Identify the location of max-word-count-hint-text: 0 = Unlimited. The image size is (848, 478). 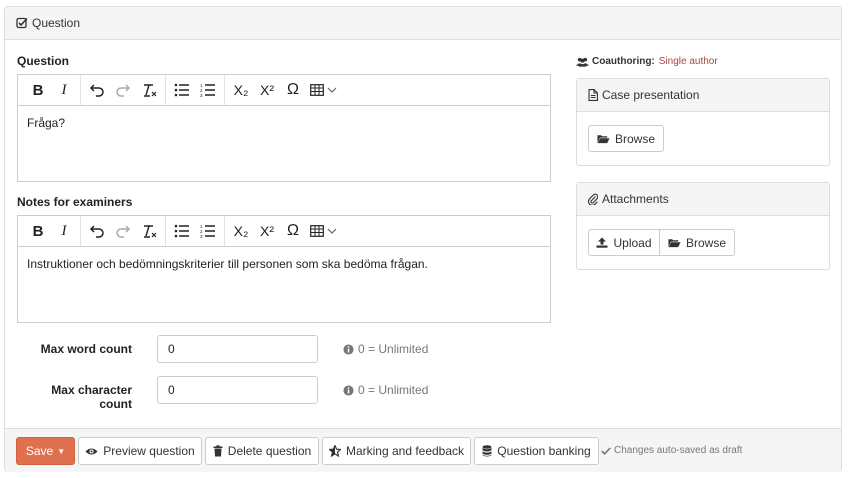
(393, 349).